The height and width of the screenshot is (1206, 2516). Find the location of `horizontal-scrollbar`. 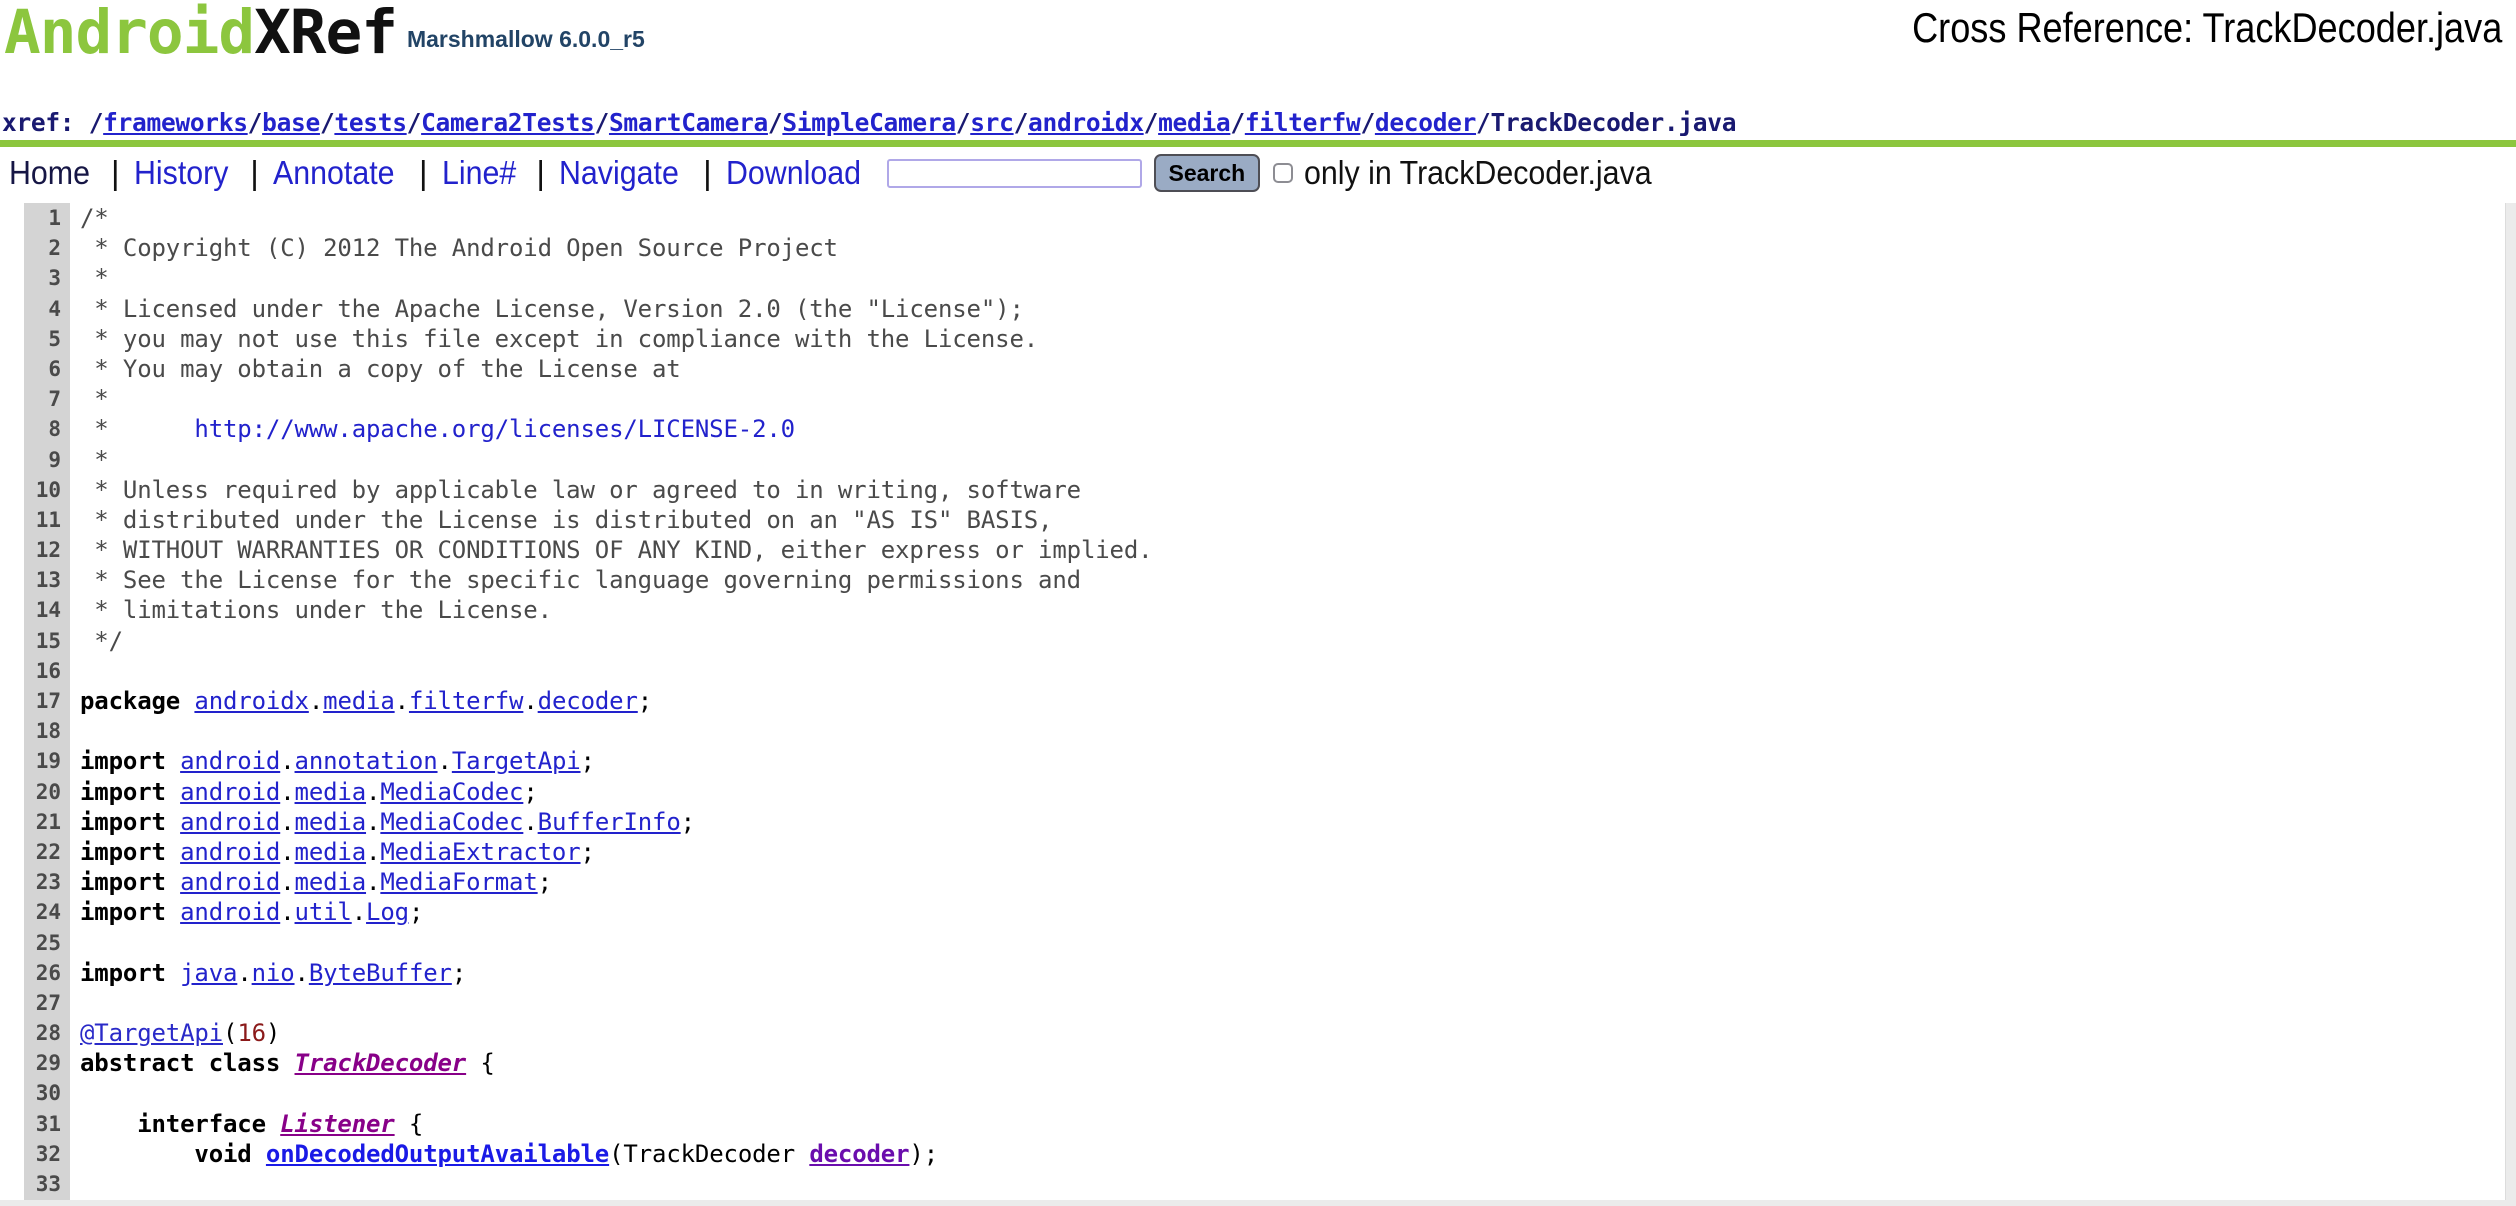

horizontal-scrollbar is located at coordinates (1258, 1203).